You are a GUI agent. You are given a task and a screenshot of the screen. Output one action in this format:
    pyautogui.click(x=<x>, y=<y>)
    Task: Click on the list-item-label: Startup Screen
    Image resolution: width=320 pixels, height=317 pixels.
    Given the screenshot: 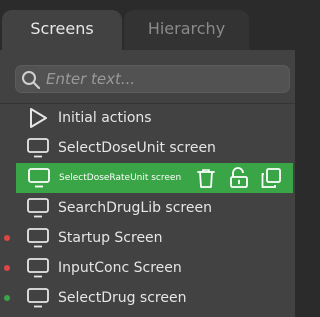 What is the action you would take?
    pyautogui.click(x=110, y=238)
    